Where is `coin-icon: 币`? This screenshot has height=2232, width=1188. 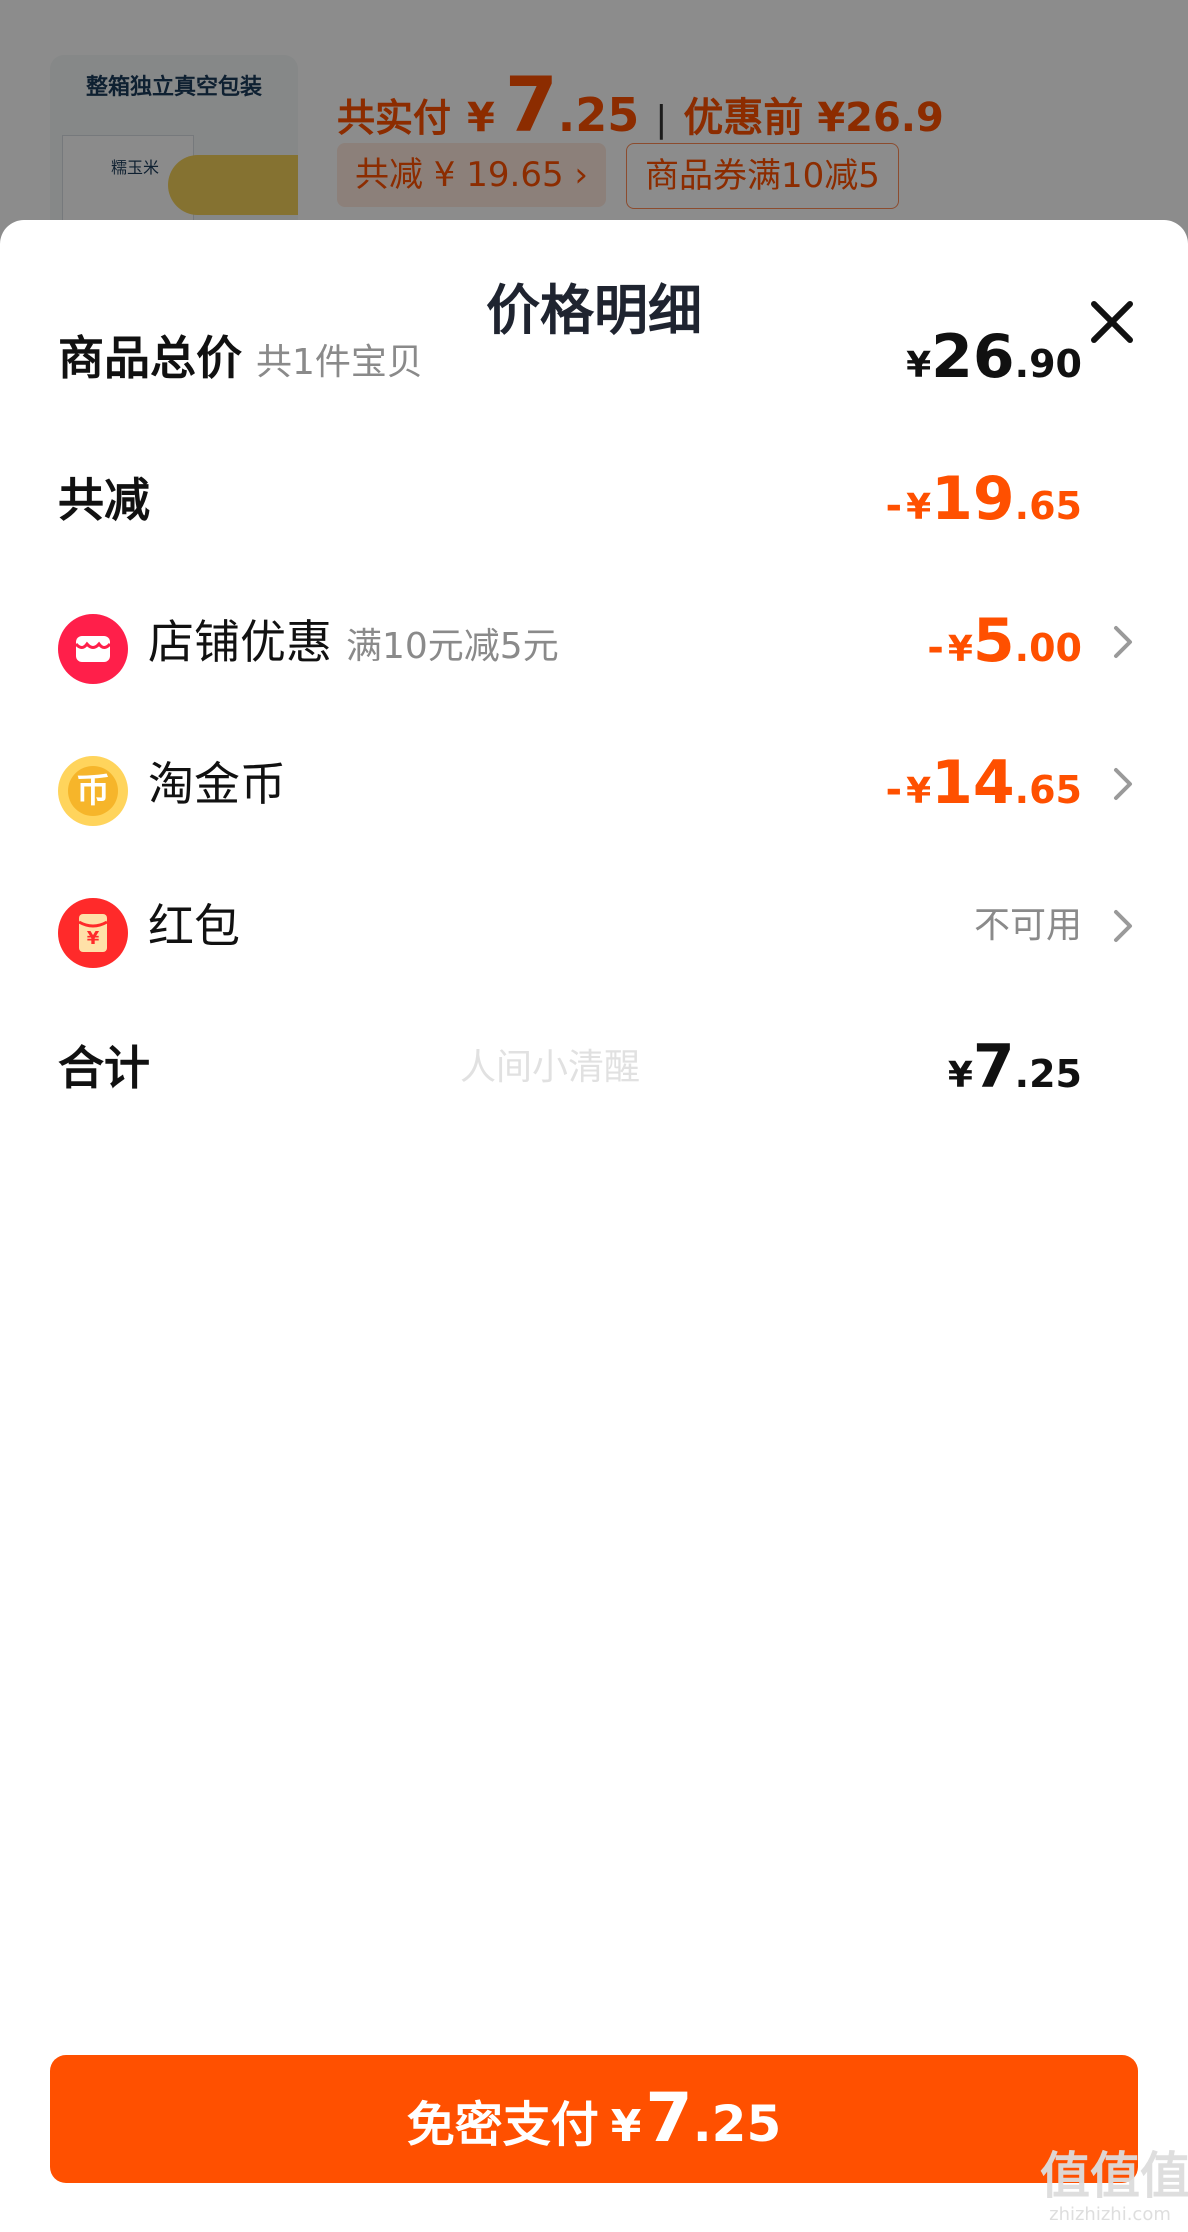 coin-icon: 币 is located at coordinates (93, 791).